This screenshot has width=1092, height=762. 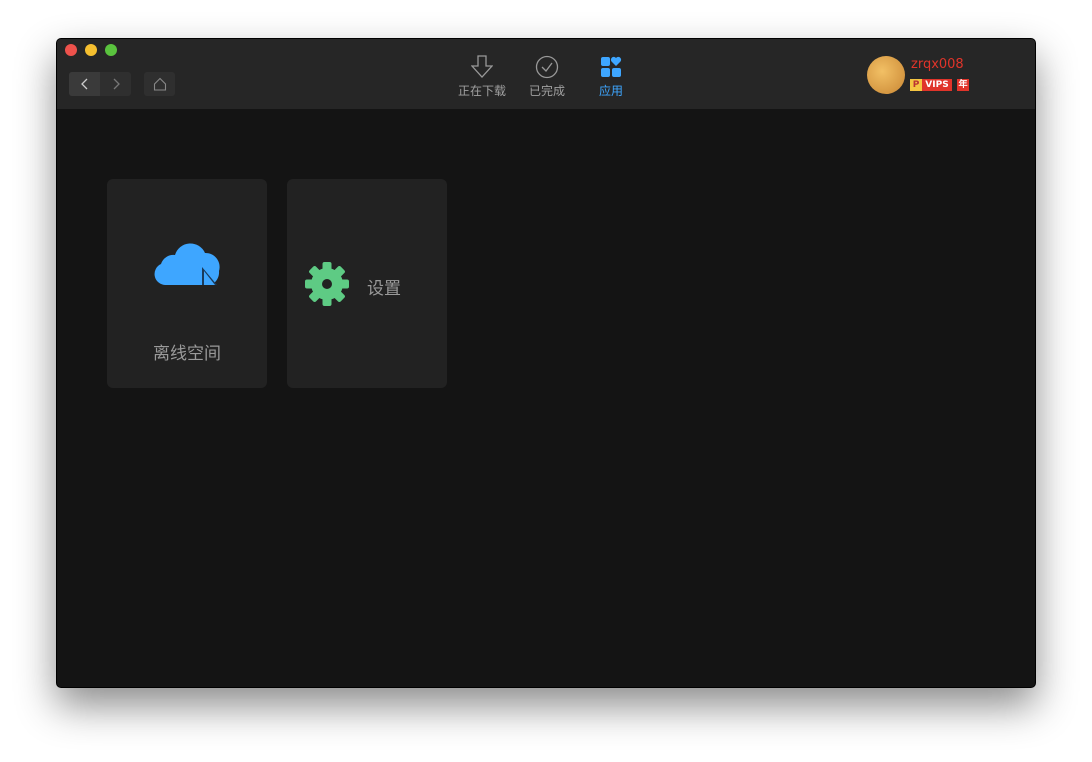 I want to click on forward-button, so click(x=115, y=84).